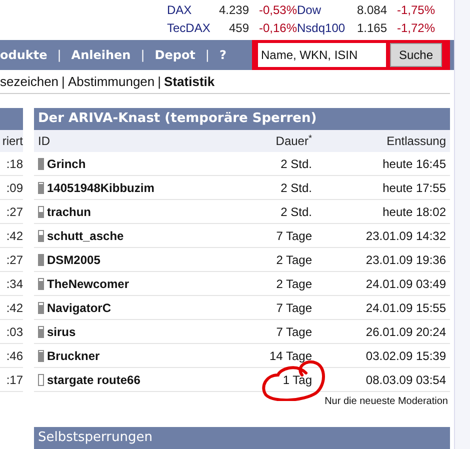 Image resolution: width=470 pixels, height=449 pixels. What do you see at coordinates (371, 11) in the screenshot?
I see `index-value: 8.084` at bounding box center [371, 11].